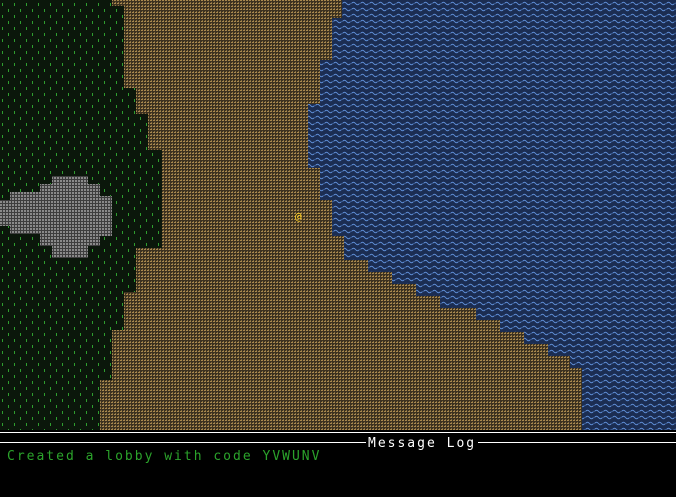 The image size is (676, 497). I want to click on message-log-rule-bottom, so click(338, 442).